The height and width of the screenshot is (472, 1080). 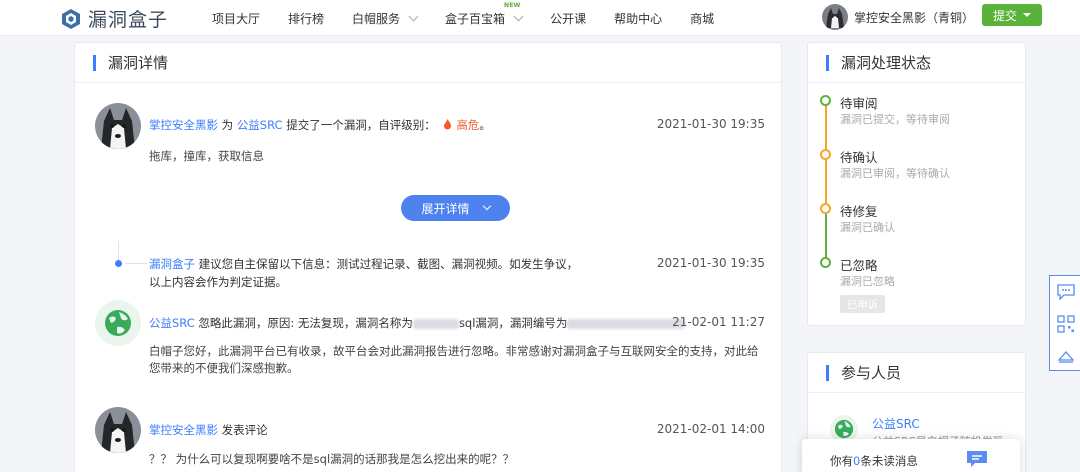 I want to click on nav-label: 帮助中心, so click(x=638, y=18).